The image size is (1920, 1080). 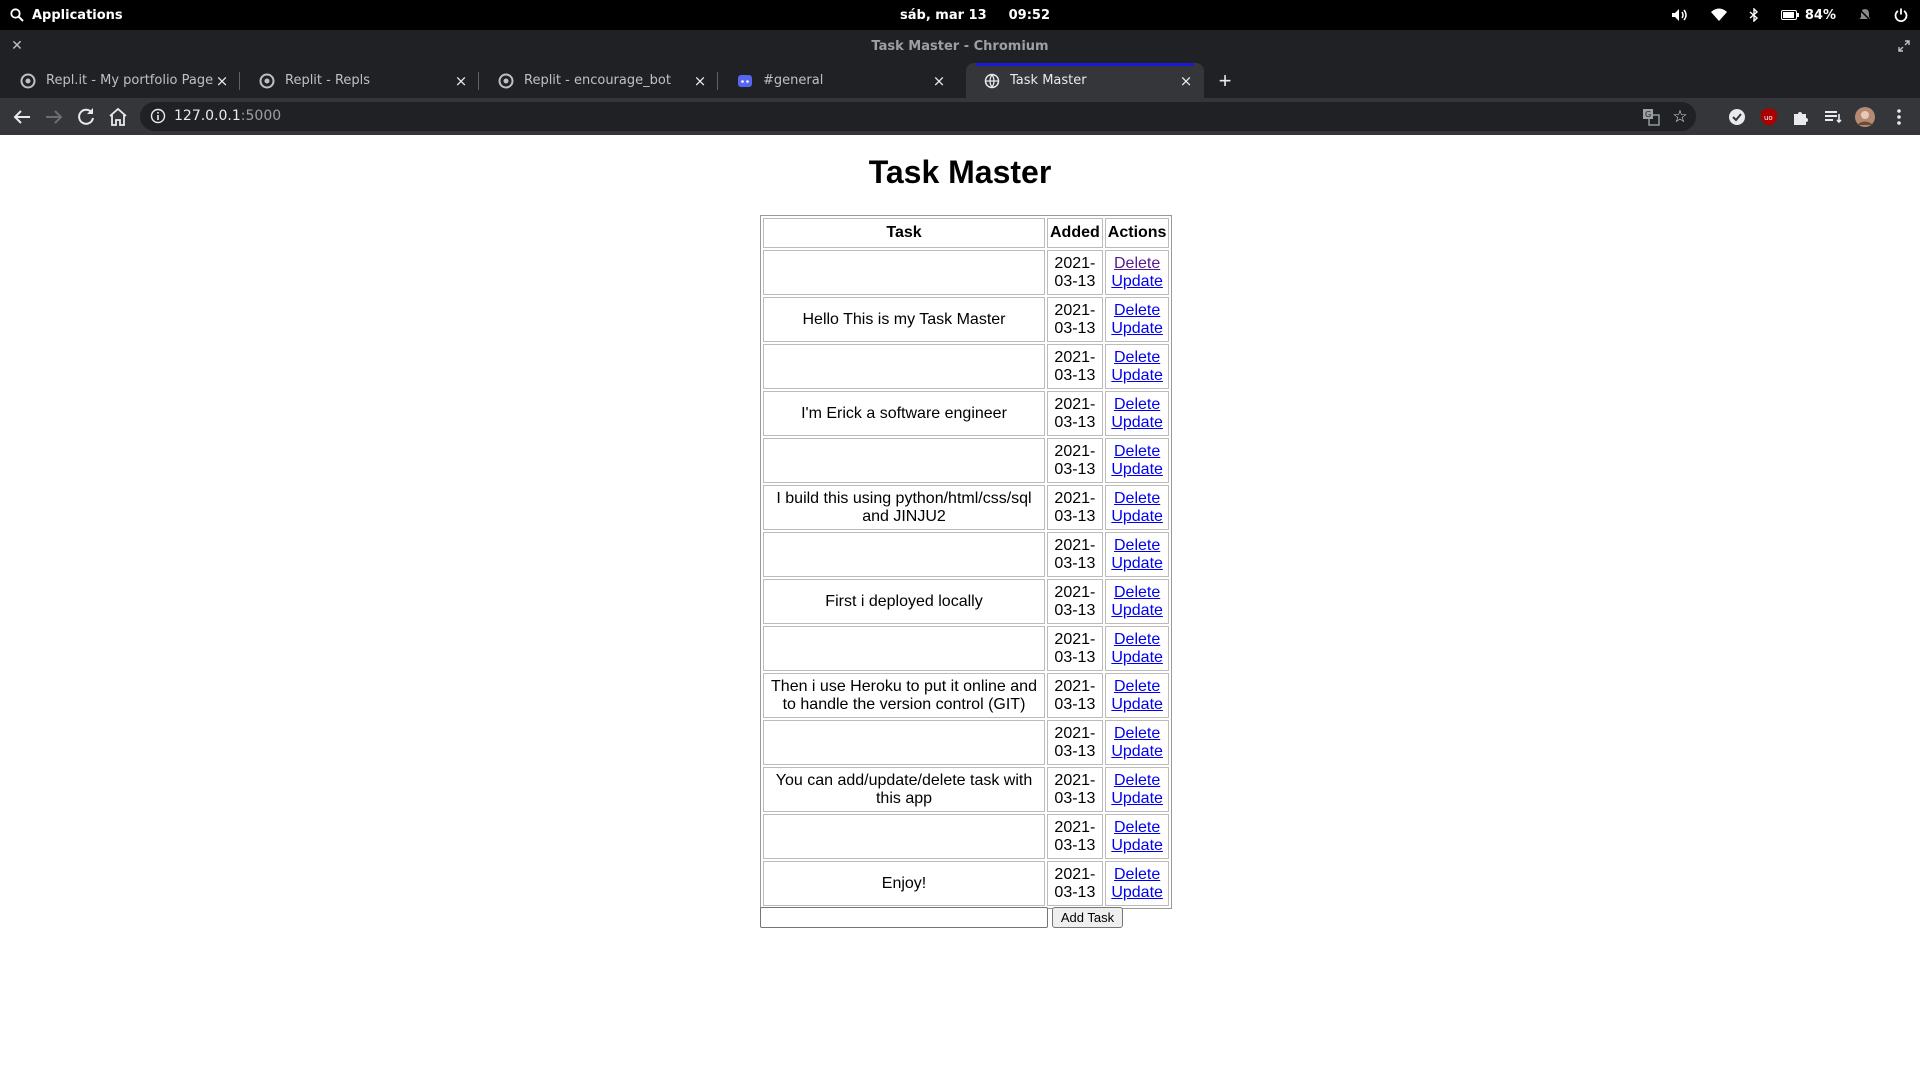 What do you see at coordinates (1680, 117) in the screenshot?
I see `bookmark-star-icon: ☆` at bounding box center [1680, 117].